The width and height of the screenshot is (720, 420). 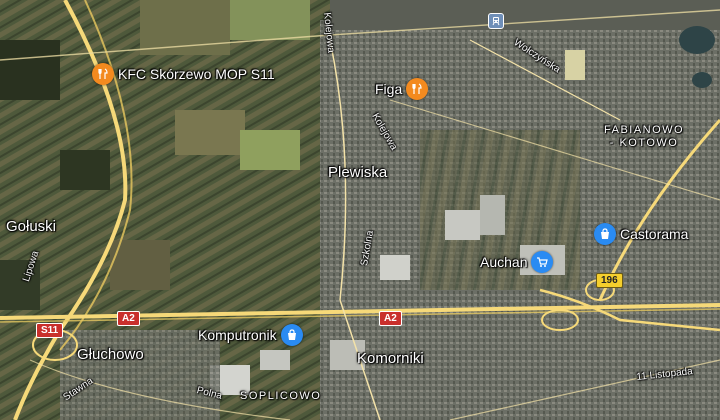 What do you see at coordinates (281, 396) in the screenshot?
I see `district-soplicowo: SOPLICOWO` at bounding box center [281, 396].